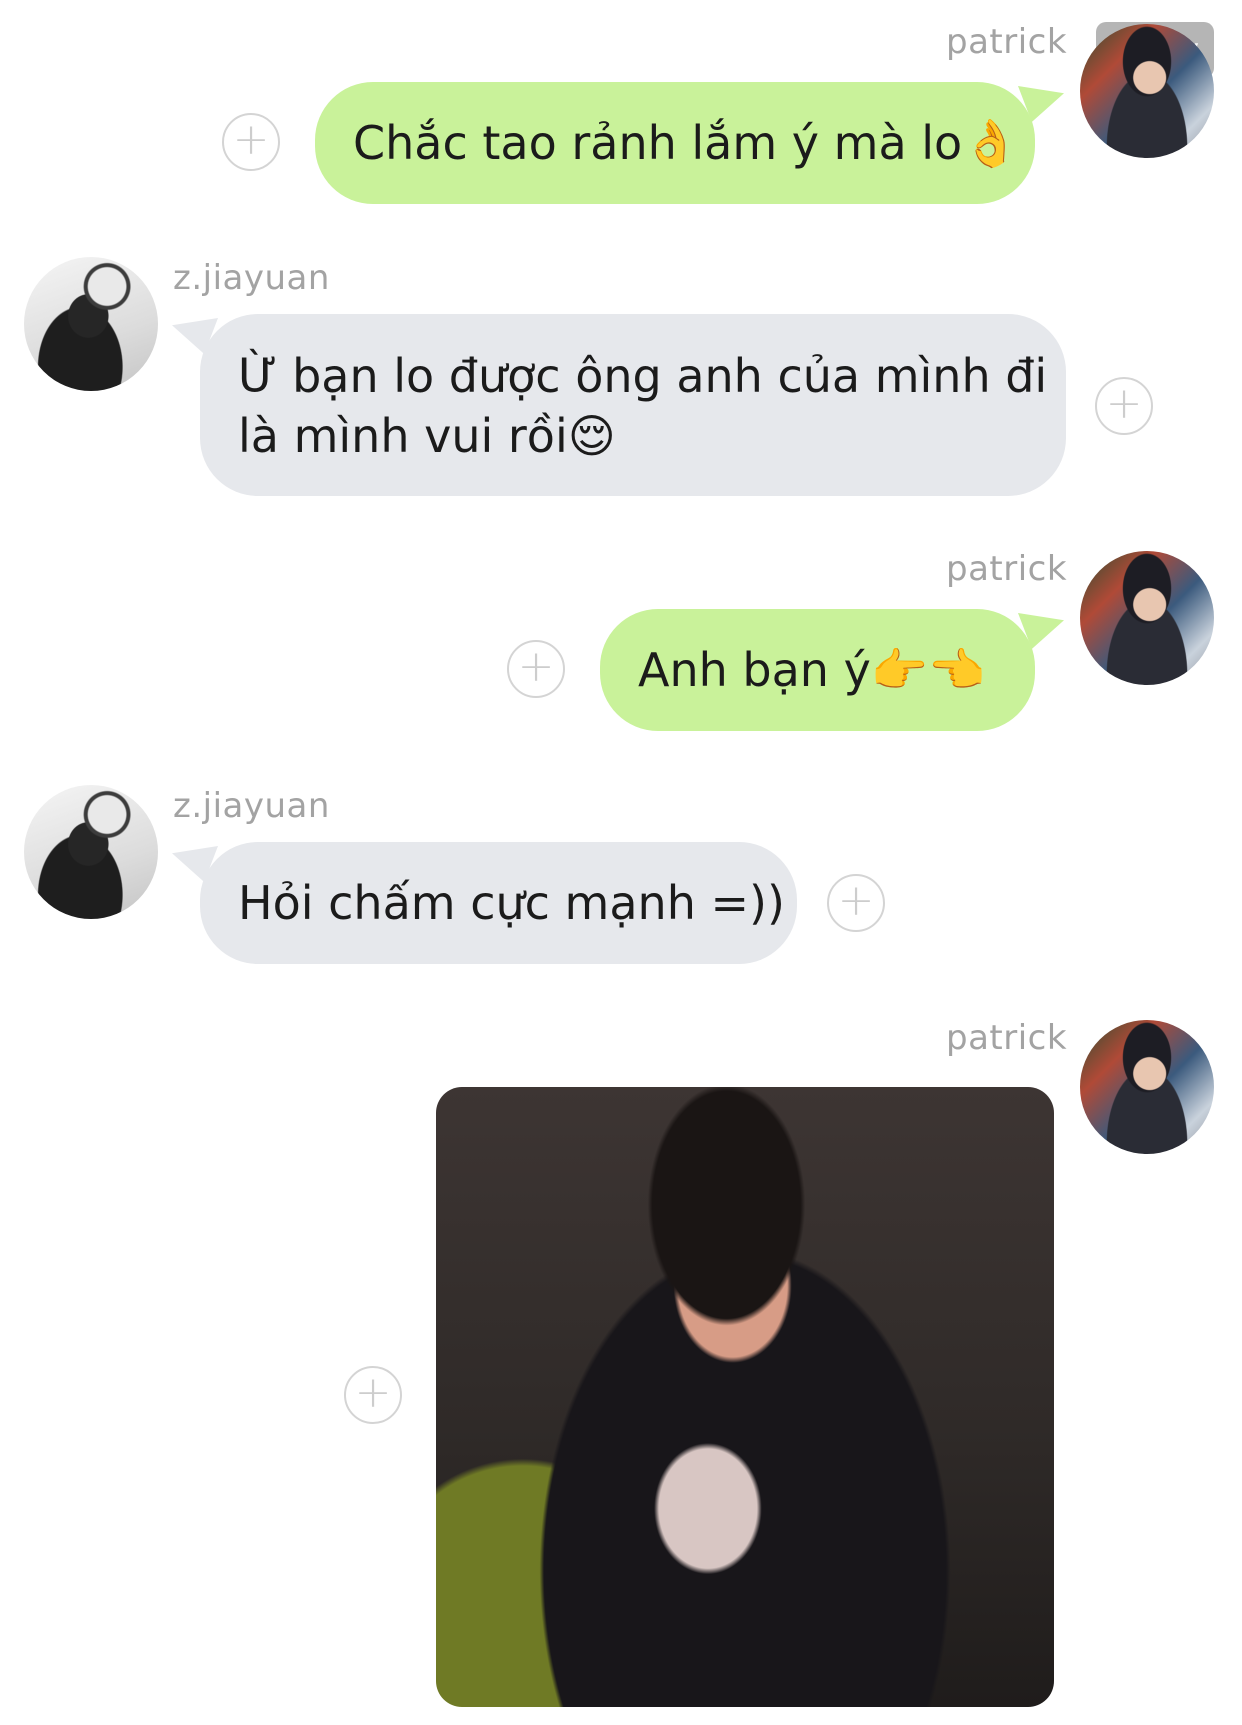 The width and height of the screenshot is (1242, 1725). What do you see at coordinates (675, 143) in the screenshot?
I see `message-bubble-outgoing: Chắc tao rảnh lắm ý mà lo👌` at bounding box center [675, 143].